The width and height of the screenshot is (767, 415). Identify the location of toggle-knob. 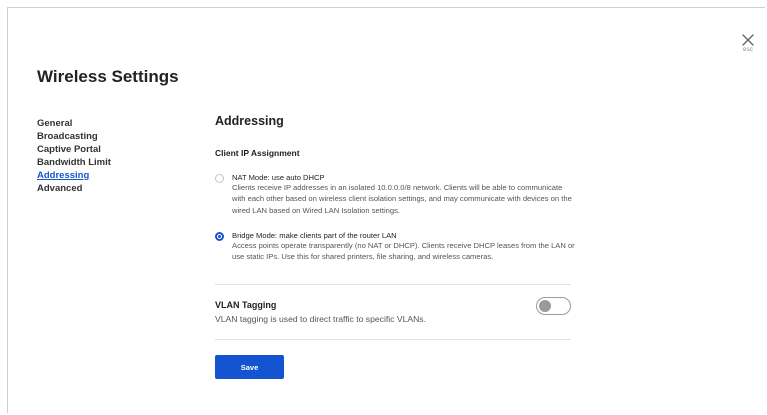
(545, 306).